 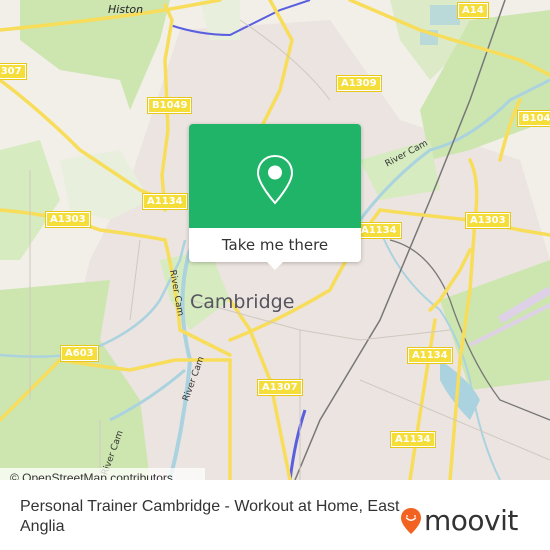 I want to click on road-label-a603: A603, so click(x=79, y=353).